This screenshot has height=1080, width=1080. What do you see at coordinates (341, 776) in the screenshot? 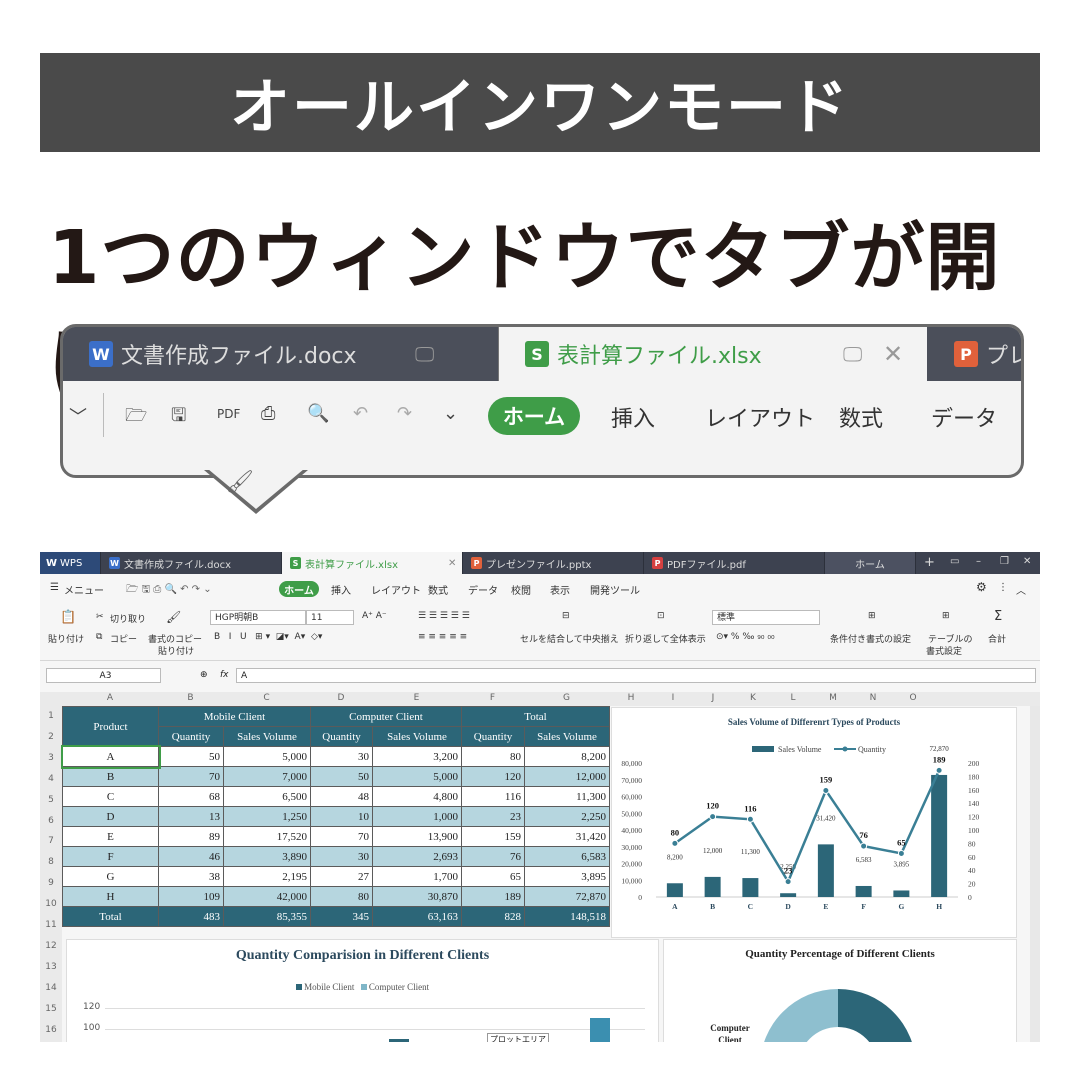
I see `value-cell: 50` at bounding box center [341, 776].